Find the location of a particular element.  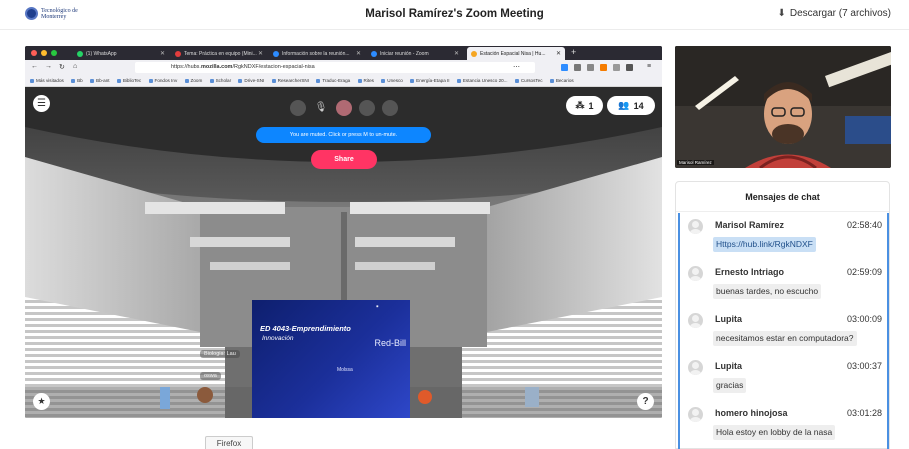

bookmark: CursosTec is located at coordinates (529, 80).